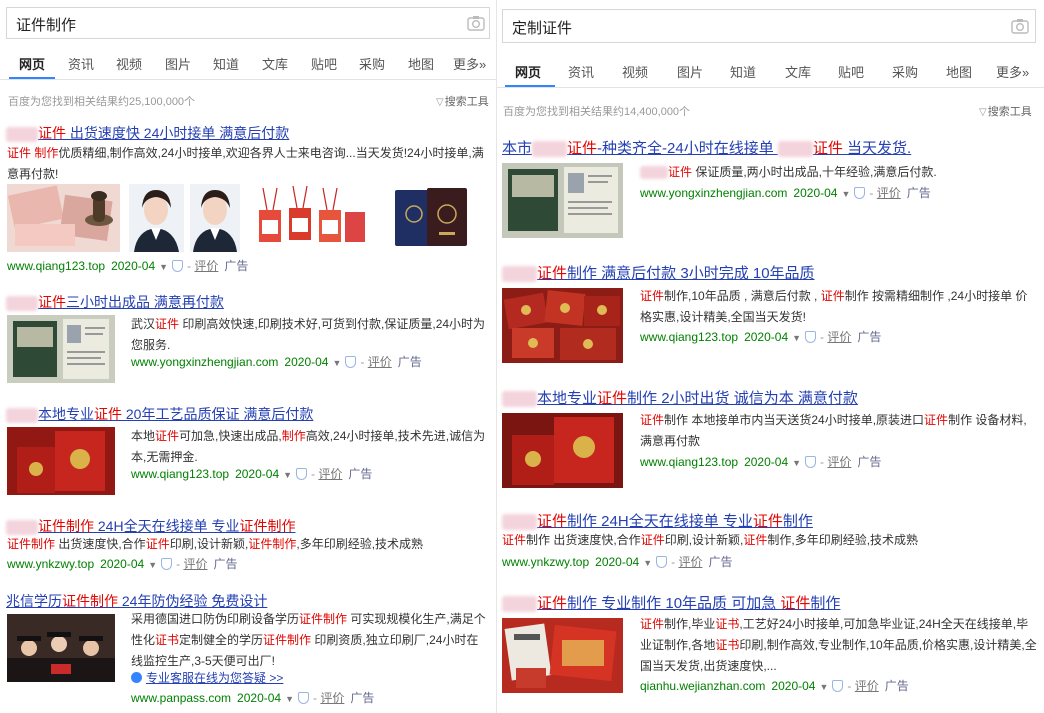  Describe the element at coordinates (136, 601) in the screenshot. I see `result-title-link: 兆信学历证件制作 24年防伪经验 免费设计` at that location.